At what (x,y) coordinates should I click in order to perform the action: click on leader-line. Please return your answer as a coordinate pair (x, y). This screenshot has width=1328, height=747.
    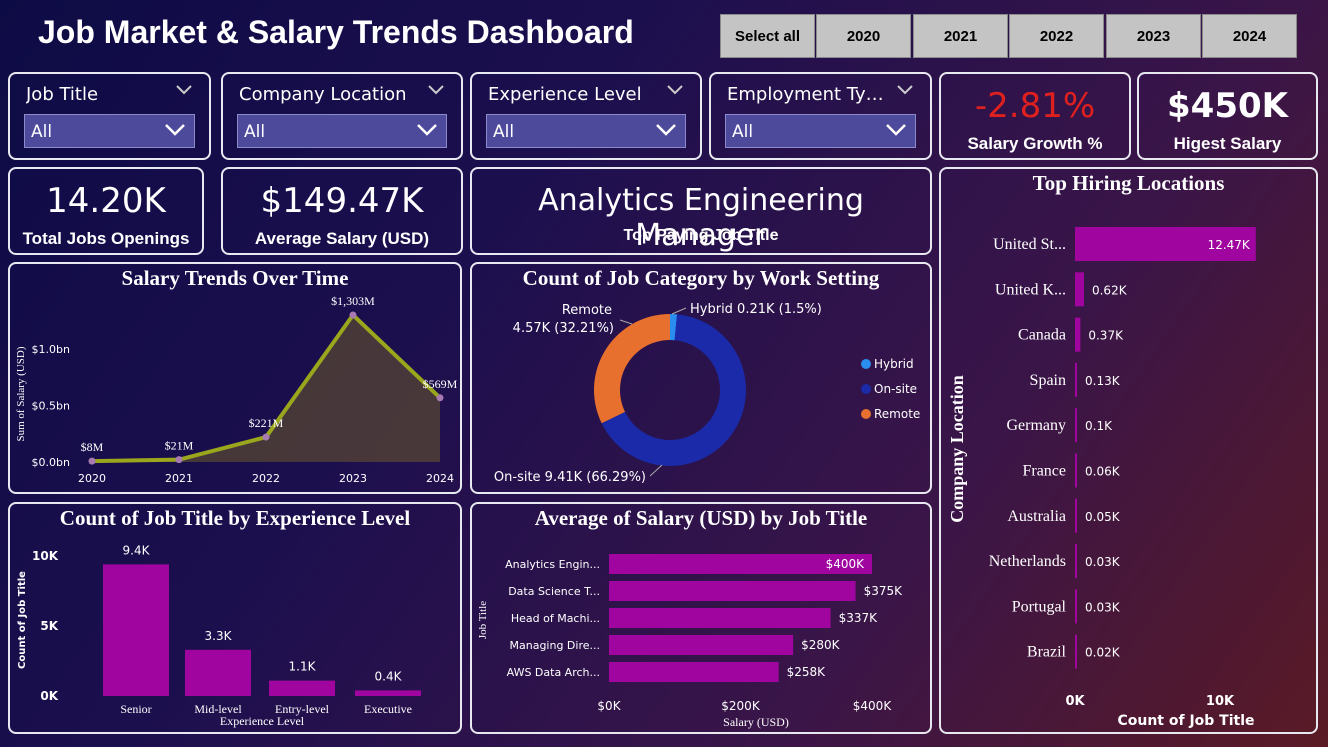
    Looking at the image, I should click on (626, 322).